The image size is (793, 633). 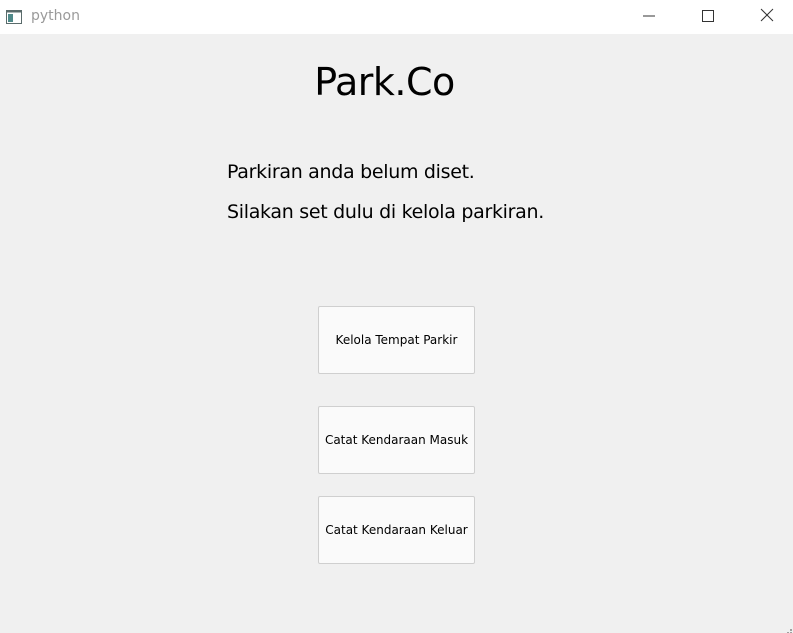 I want to click on window-title: python, so click(x=55, y=16).